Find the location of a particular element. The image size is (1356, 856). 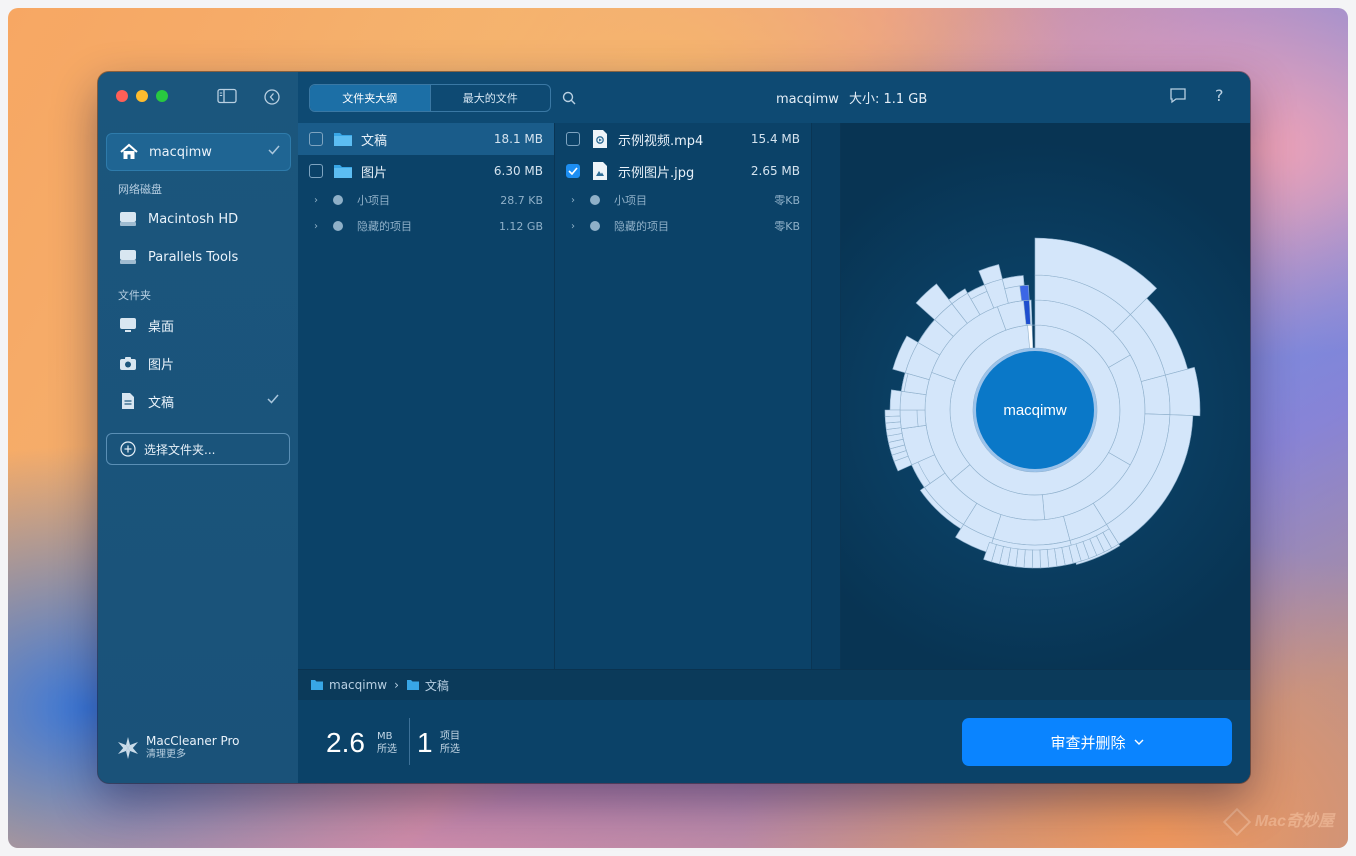

sidebar-item-parallels-tools: Parallels Tools is located at coordinates (197, 257).